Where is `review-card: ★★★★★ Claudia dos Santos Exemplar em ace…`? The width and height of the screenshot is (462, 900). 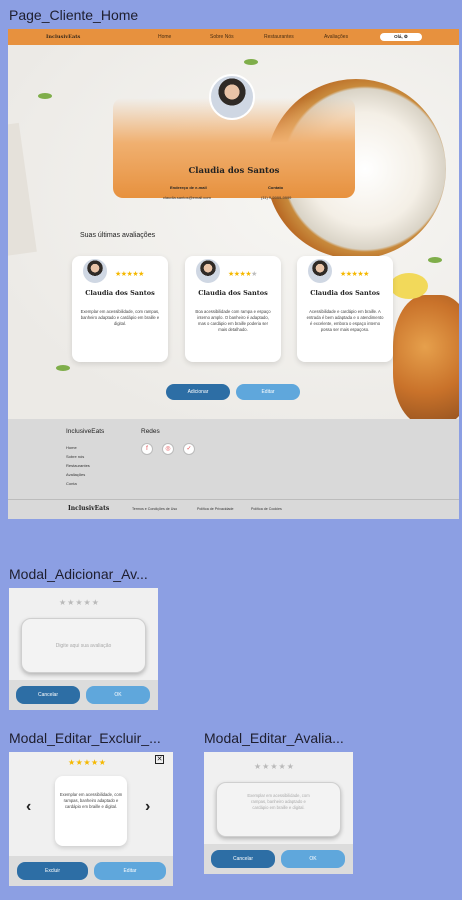 review-card: ★★★★★ Claudia dos Santos Exemplar em ace… is located at coordinates (120, 309).